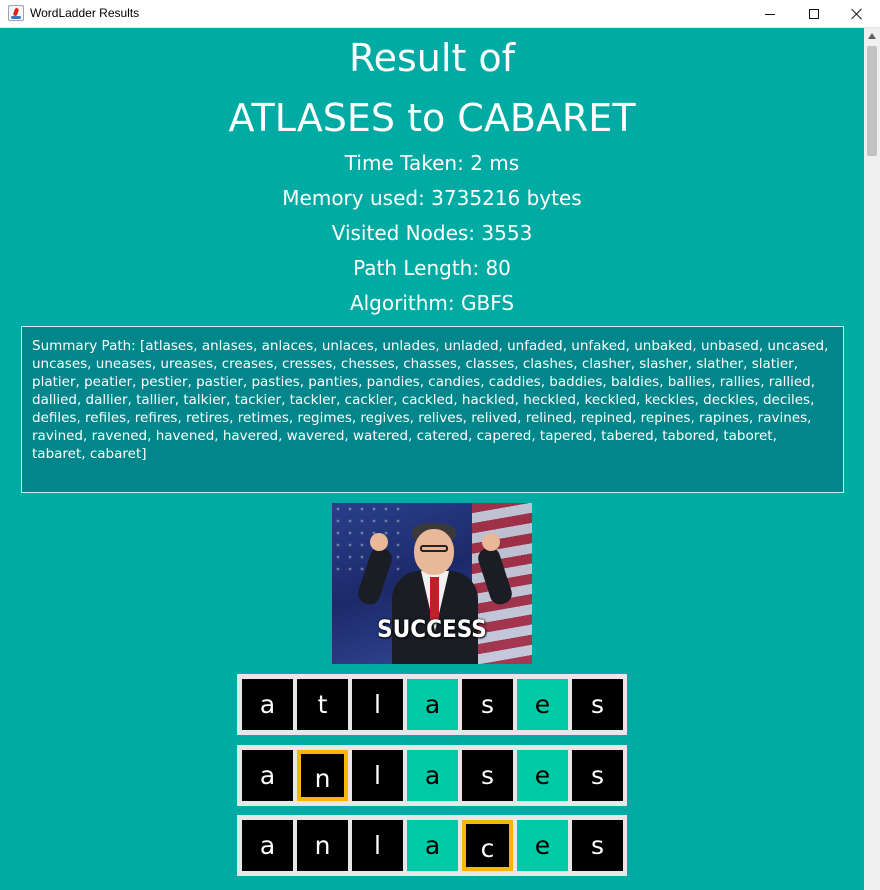 The image size is (880, 890). I want to click on vertical-scrollbar, so click(872, 459).